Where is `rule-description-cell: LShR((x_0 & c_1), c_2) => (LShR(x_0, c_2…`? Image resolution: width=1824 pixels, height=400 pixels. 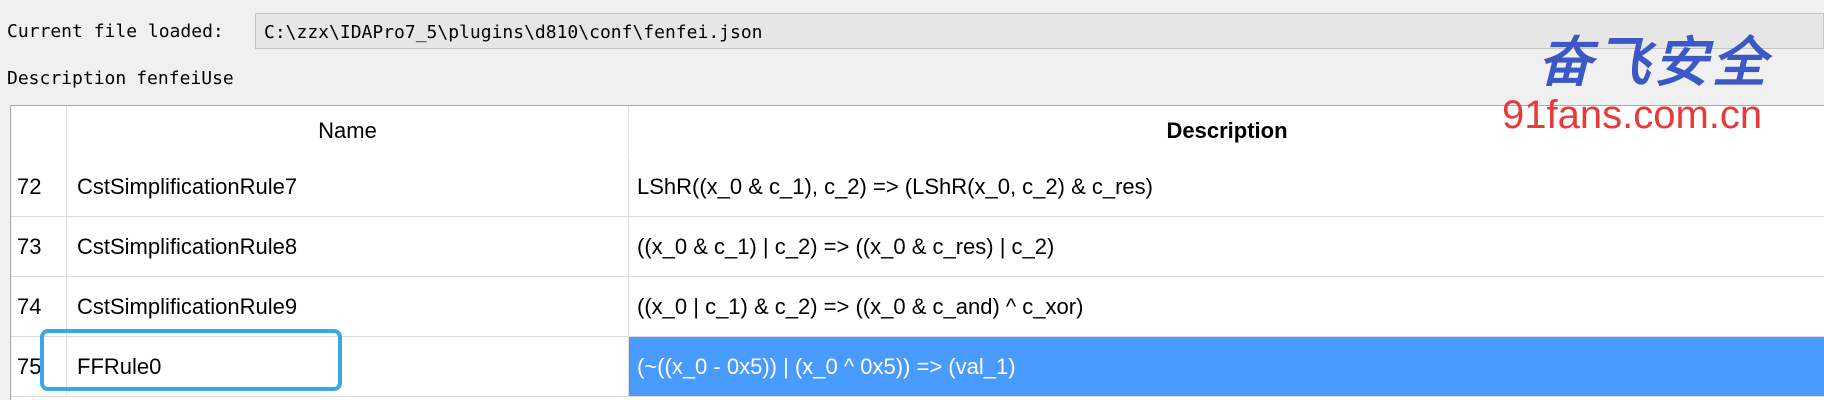
rule-description-cell: LShR((x_0 & c_1), c_2) => (LShR(x_0, c_2… is located at coordinates (1226, 187).